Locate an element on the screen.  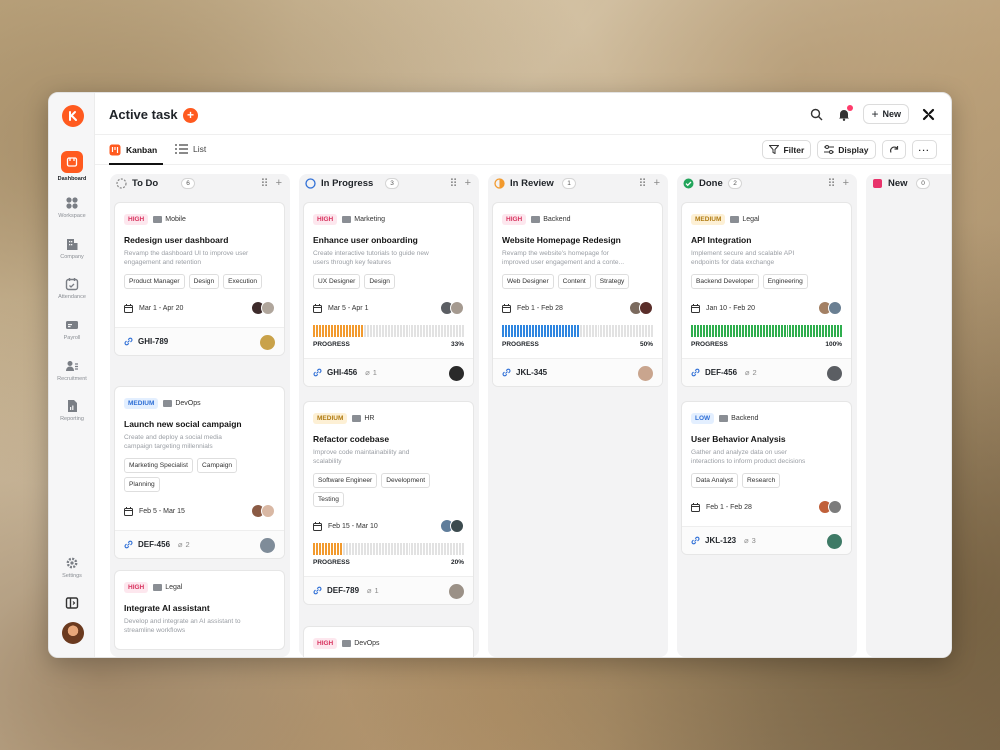
card-title: Redesign user dashboard is located at coordinates (176, 240).